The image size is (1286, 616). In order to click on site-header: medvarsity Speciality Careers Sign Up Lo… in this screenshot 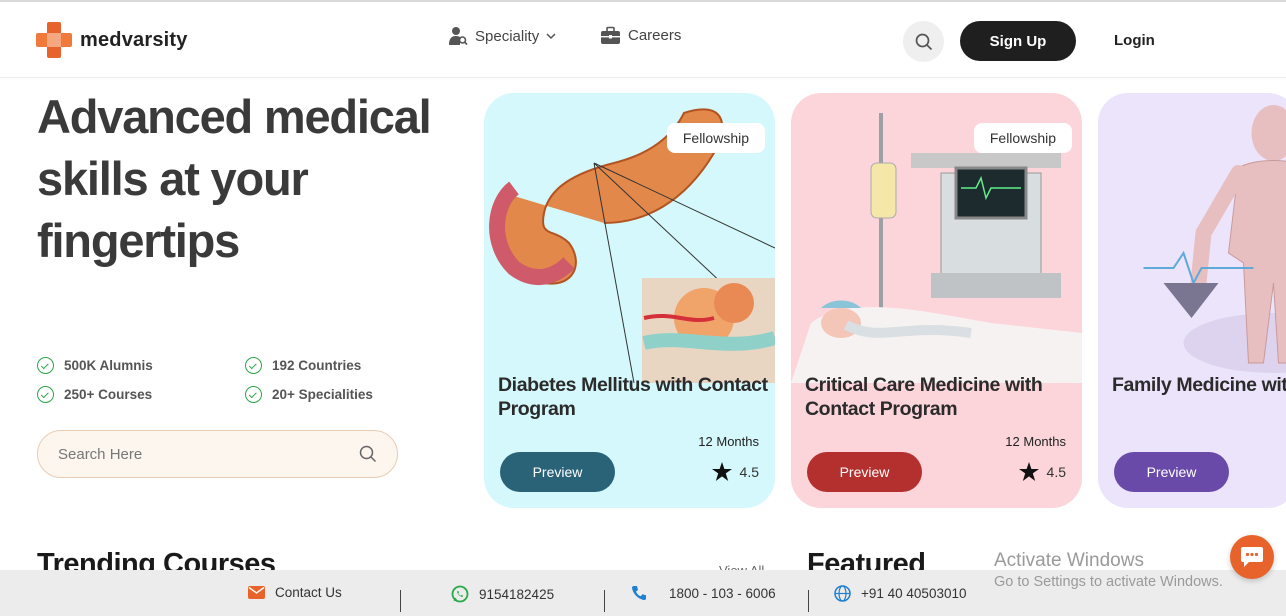, I will do `click(643, 40)`.